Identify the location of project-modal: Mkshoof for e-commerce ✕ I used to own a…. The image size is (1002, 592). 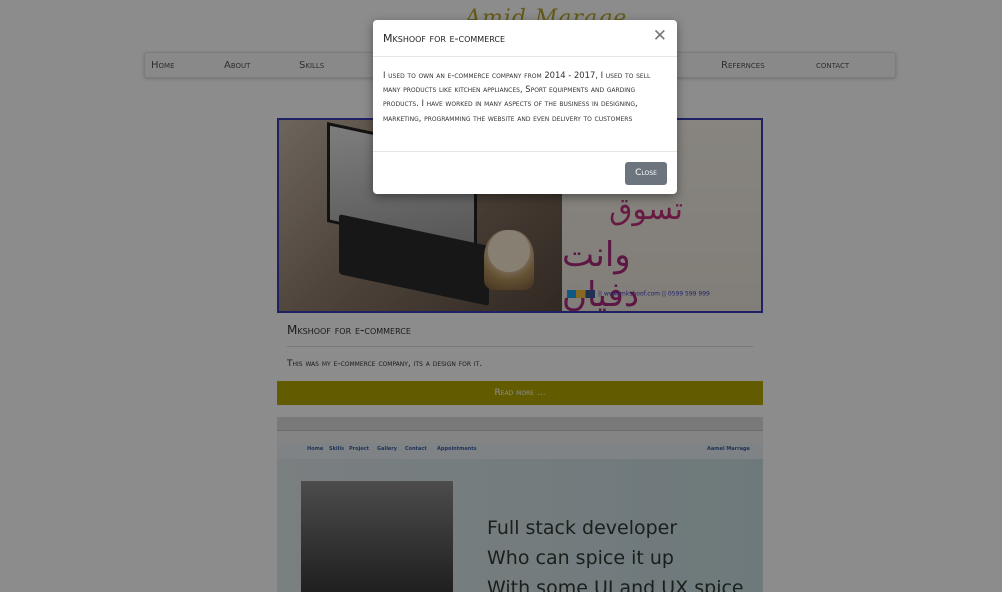
(525, 107).